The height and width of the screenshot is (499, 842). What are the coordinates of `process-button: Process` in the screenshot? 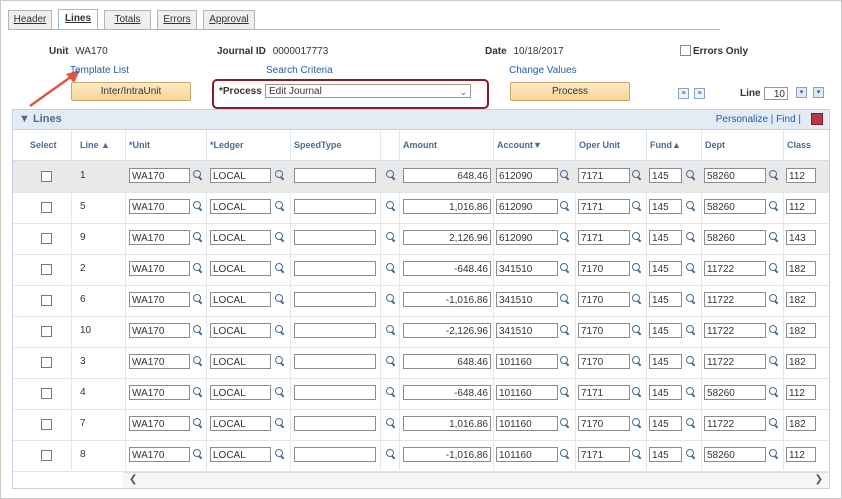 It's located at (570, 91).